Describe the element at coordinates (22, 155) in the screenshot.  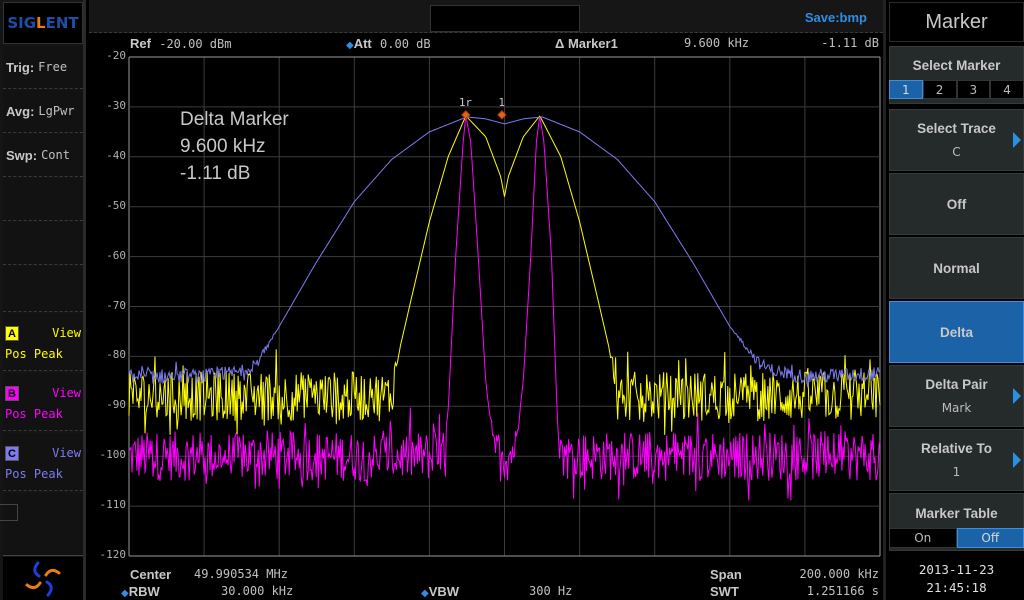
I see `sweep-label: Swp:` at that location.